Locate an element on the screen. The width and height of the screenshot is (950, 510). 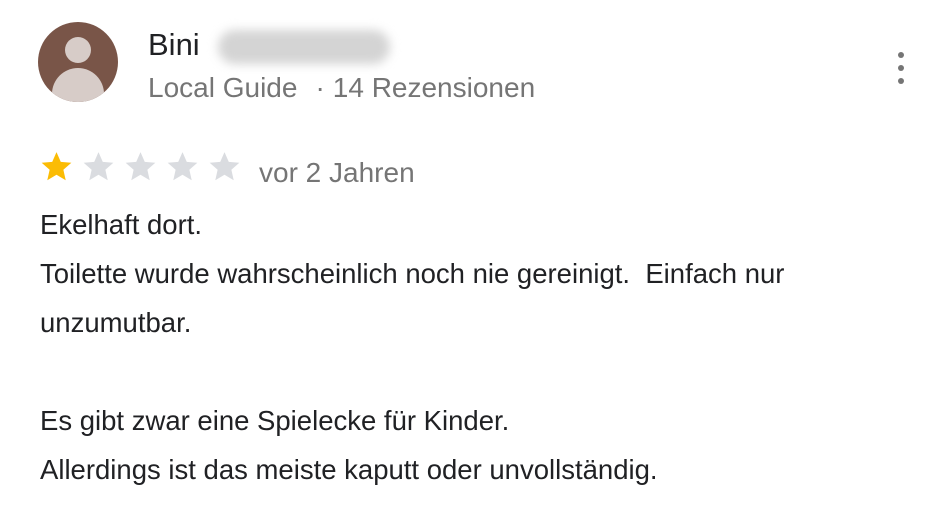
reviewer-name: Bini is located at coordinates (174, 45).